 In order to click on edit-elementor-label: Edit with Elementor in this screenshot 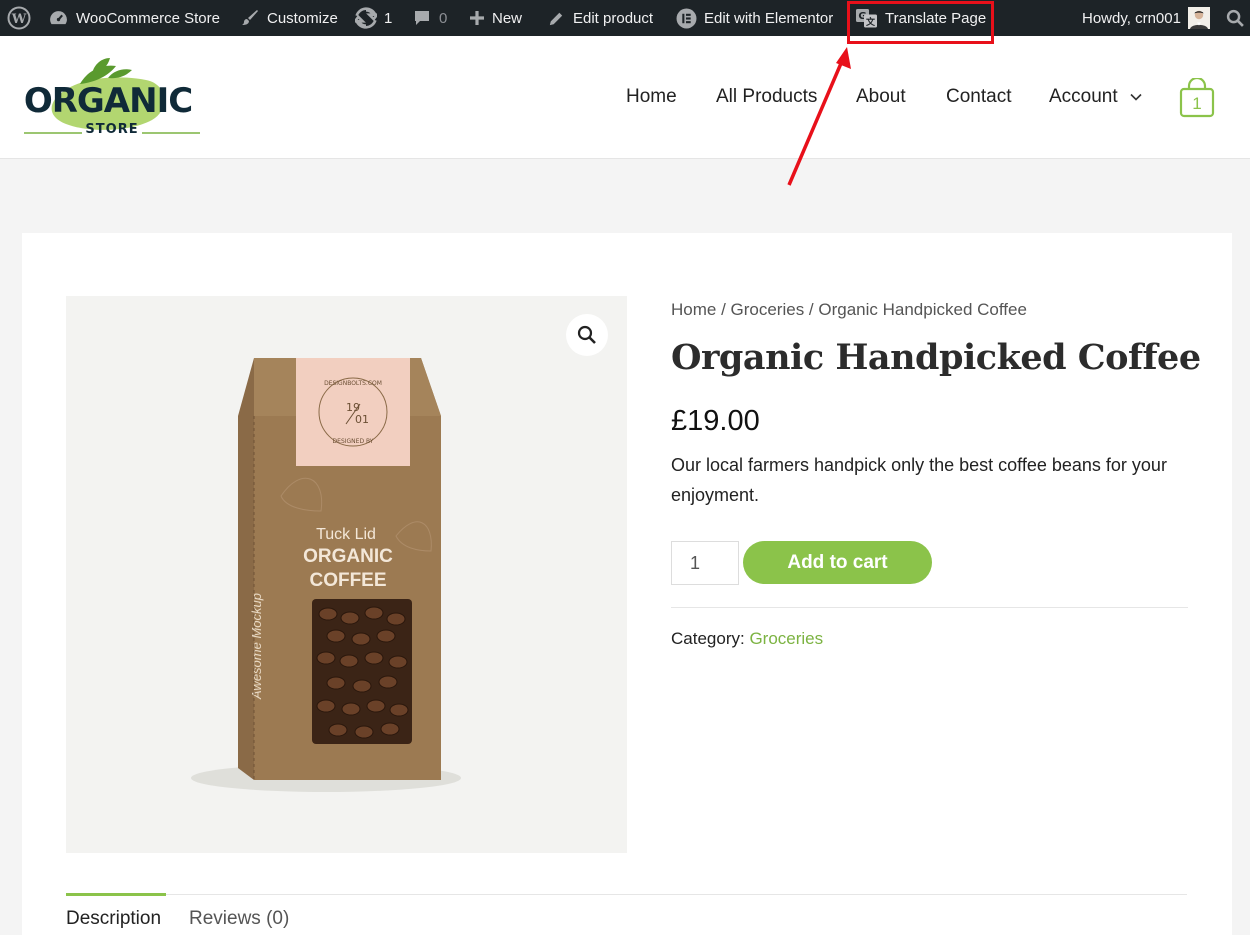, I will do `click(769, 18)`.